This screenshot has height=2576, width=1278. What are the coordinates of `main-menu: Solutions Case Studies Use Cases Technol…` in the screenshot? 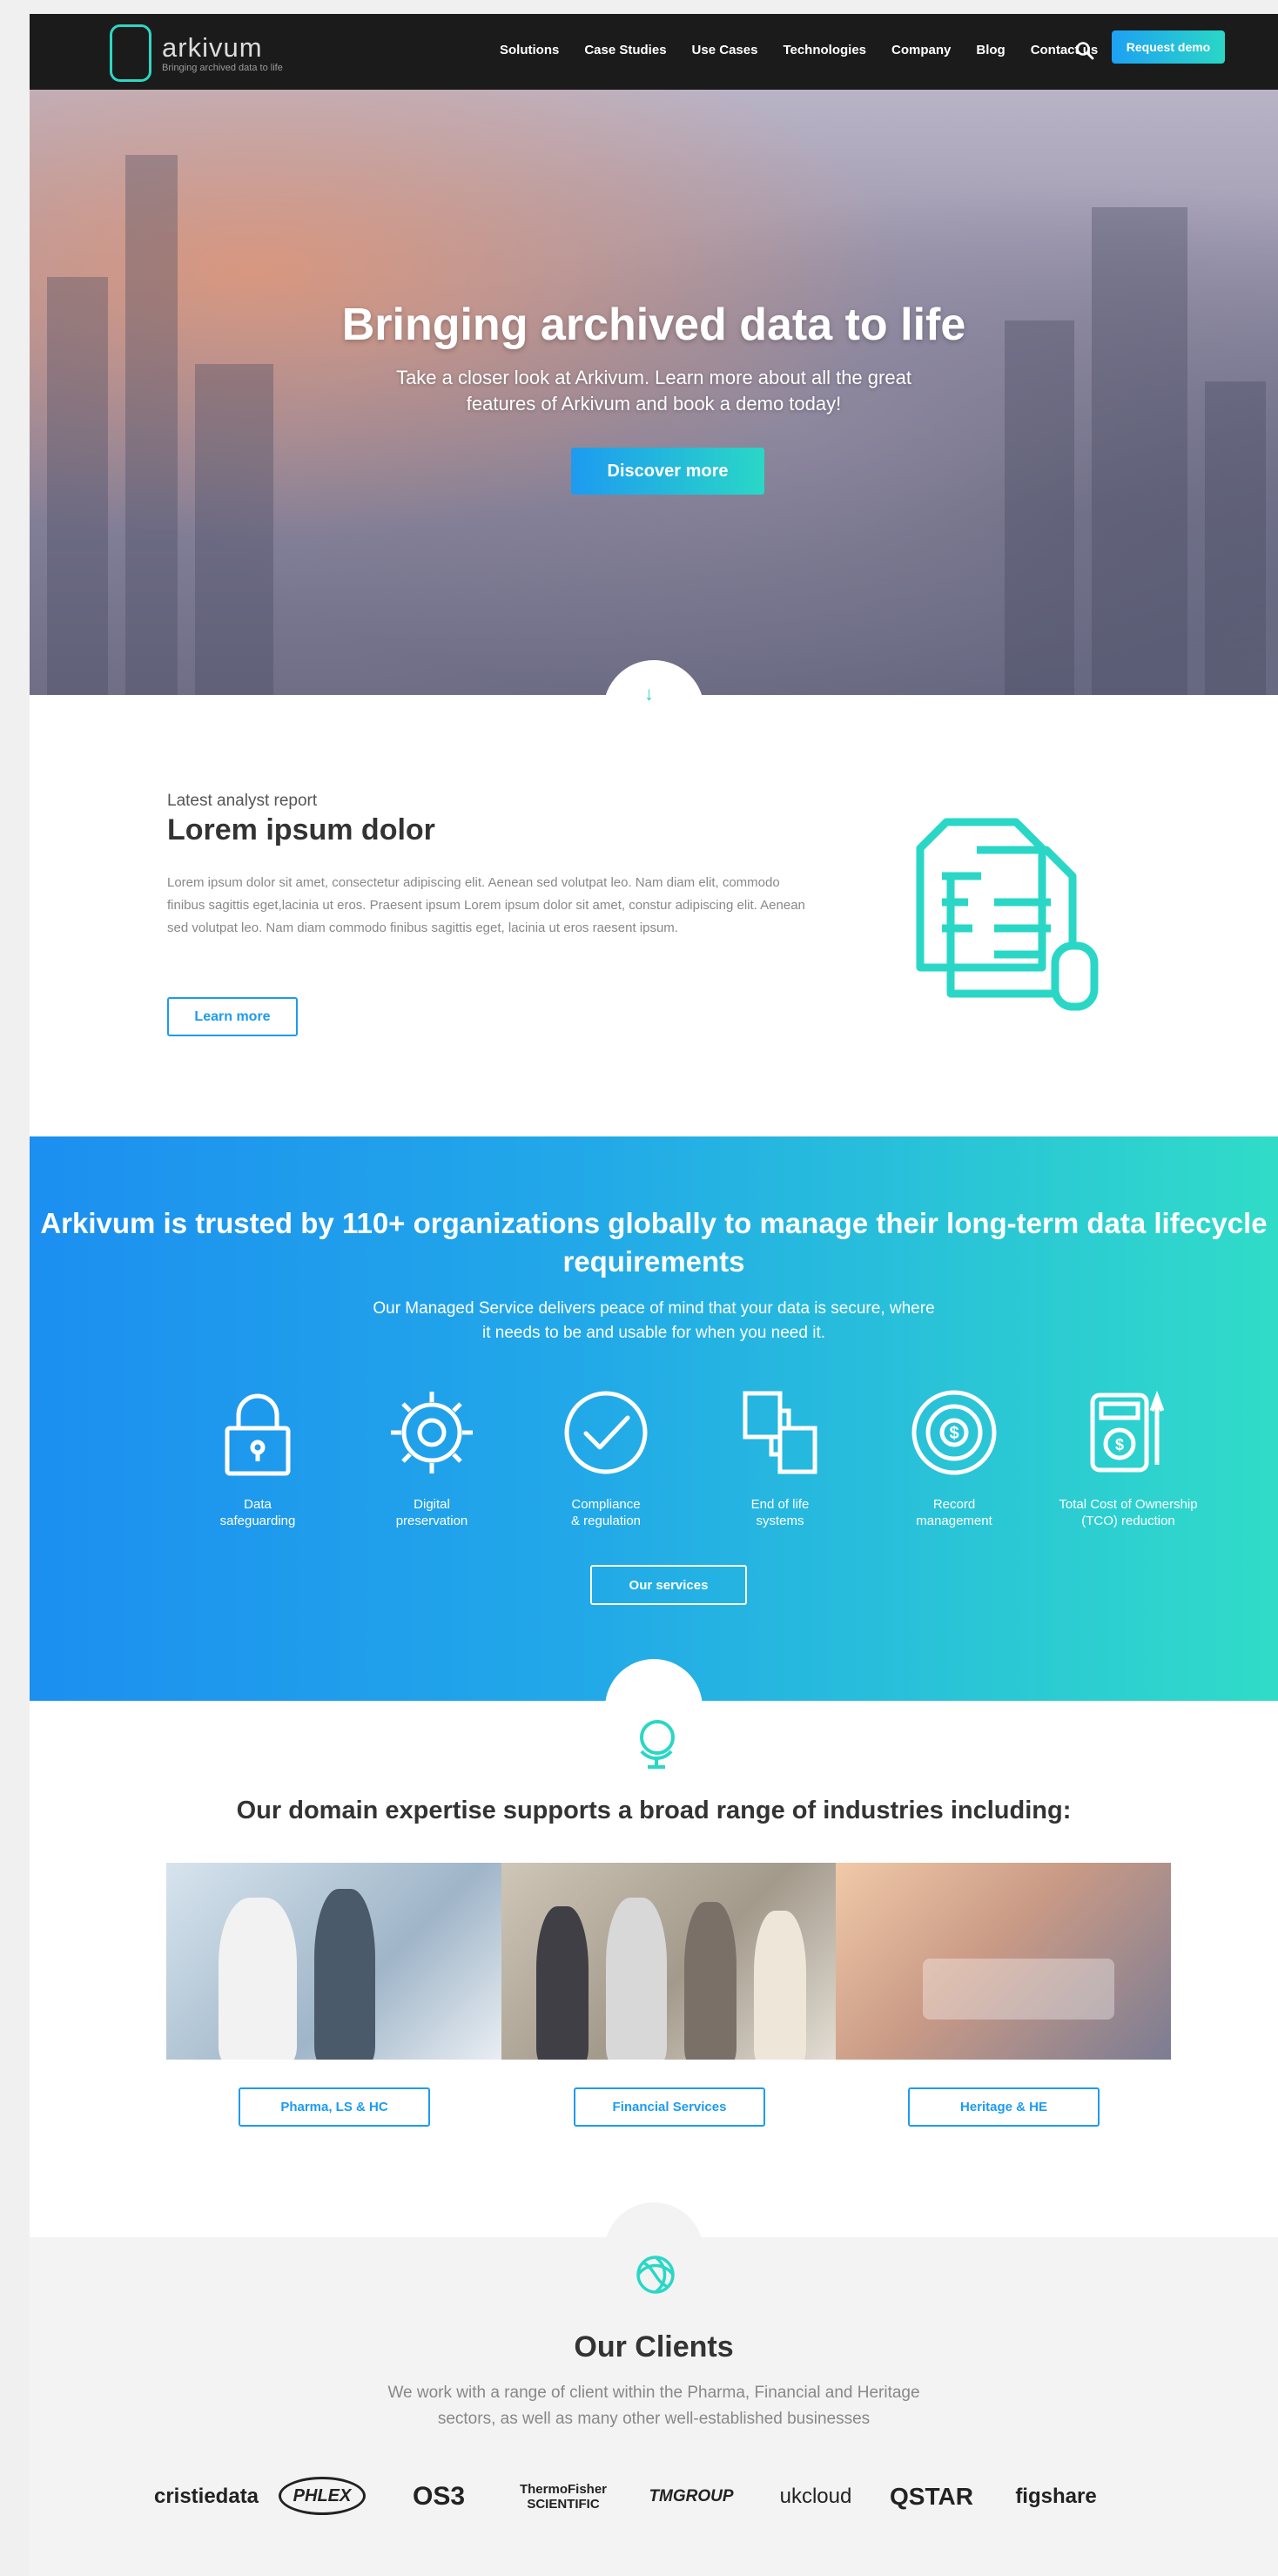 It's located at (811, 50).